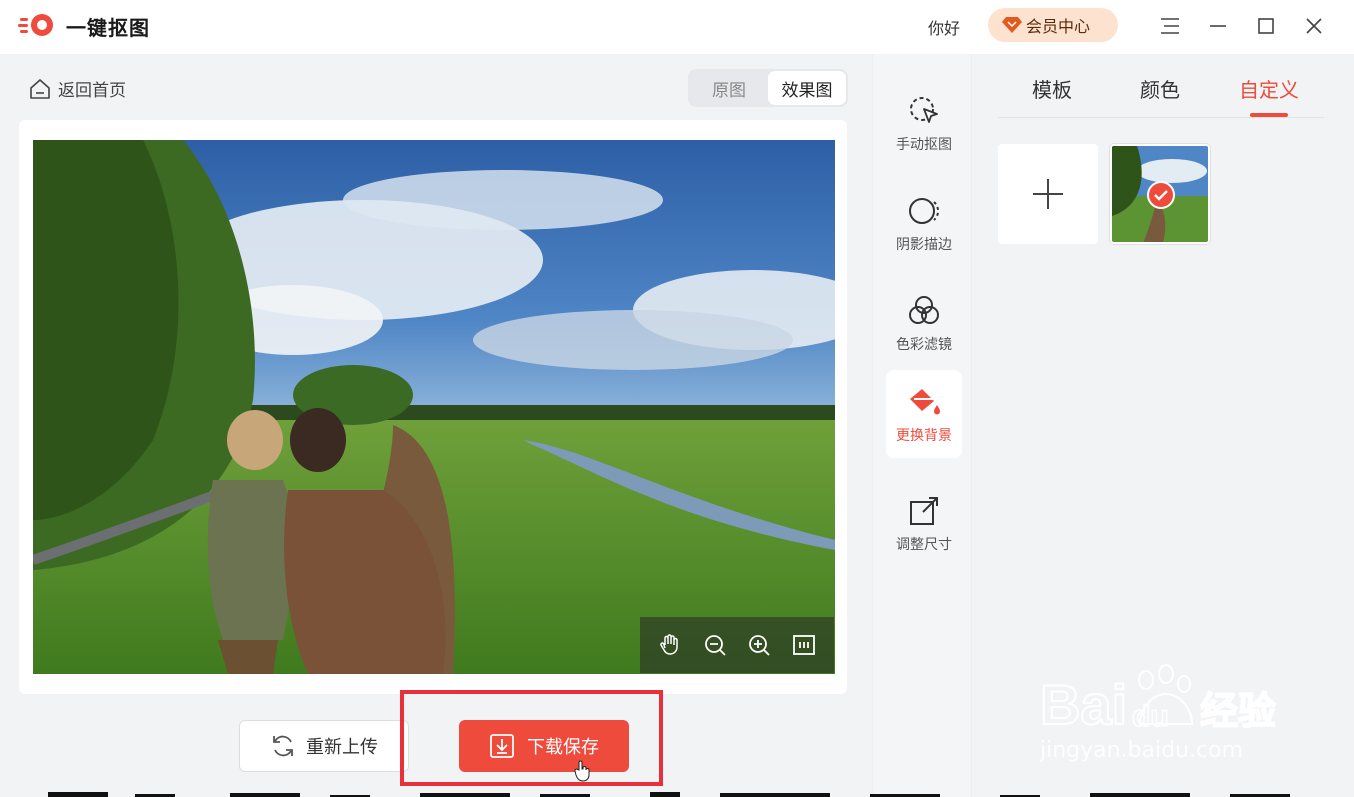 Image resolution: width=1354 pixels, height=797 pixels. What do you see at coordinates (729, 88) in the screenshot?
I see `tab-original: 原图` at bounding box center [729, 88].